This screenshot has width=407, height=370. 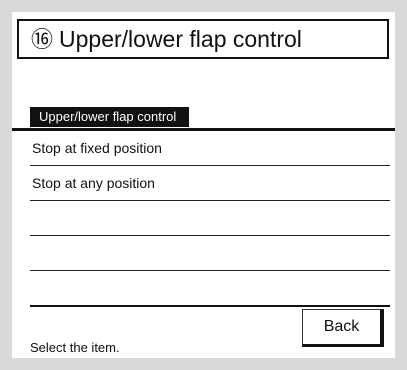 What do you see at coordinates (75, 347) in the screenshot?
I see `status-message: Select the item.` at bounding box center [75, 347].